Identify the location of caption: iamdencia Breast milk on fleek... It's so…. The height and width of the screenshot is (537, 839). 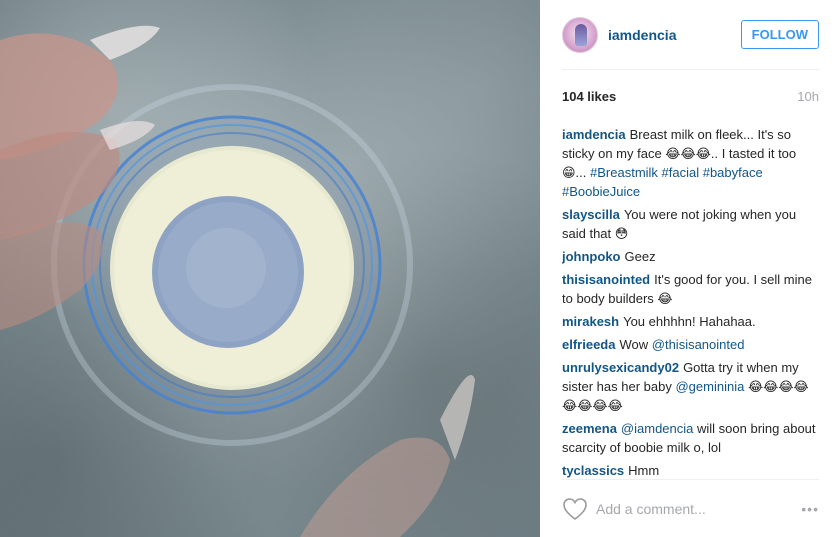
(690, 163).